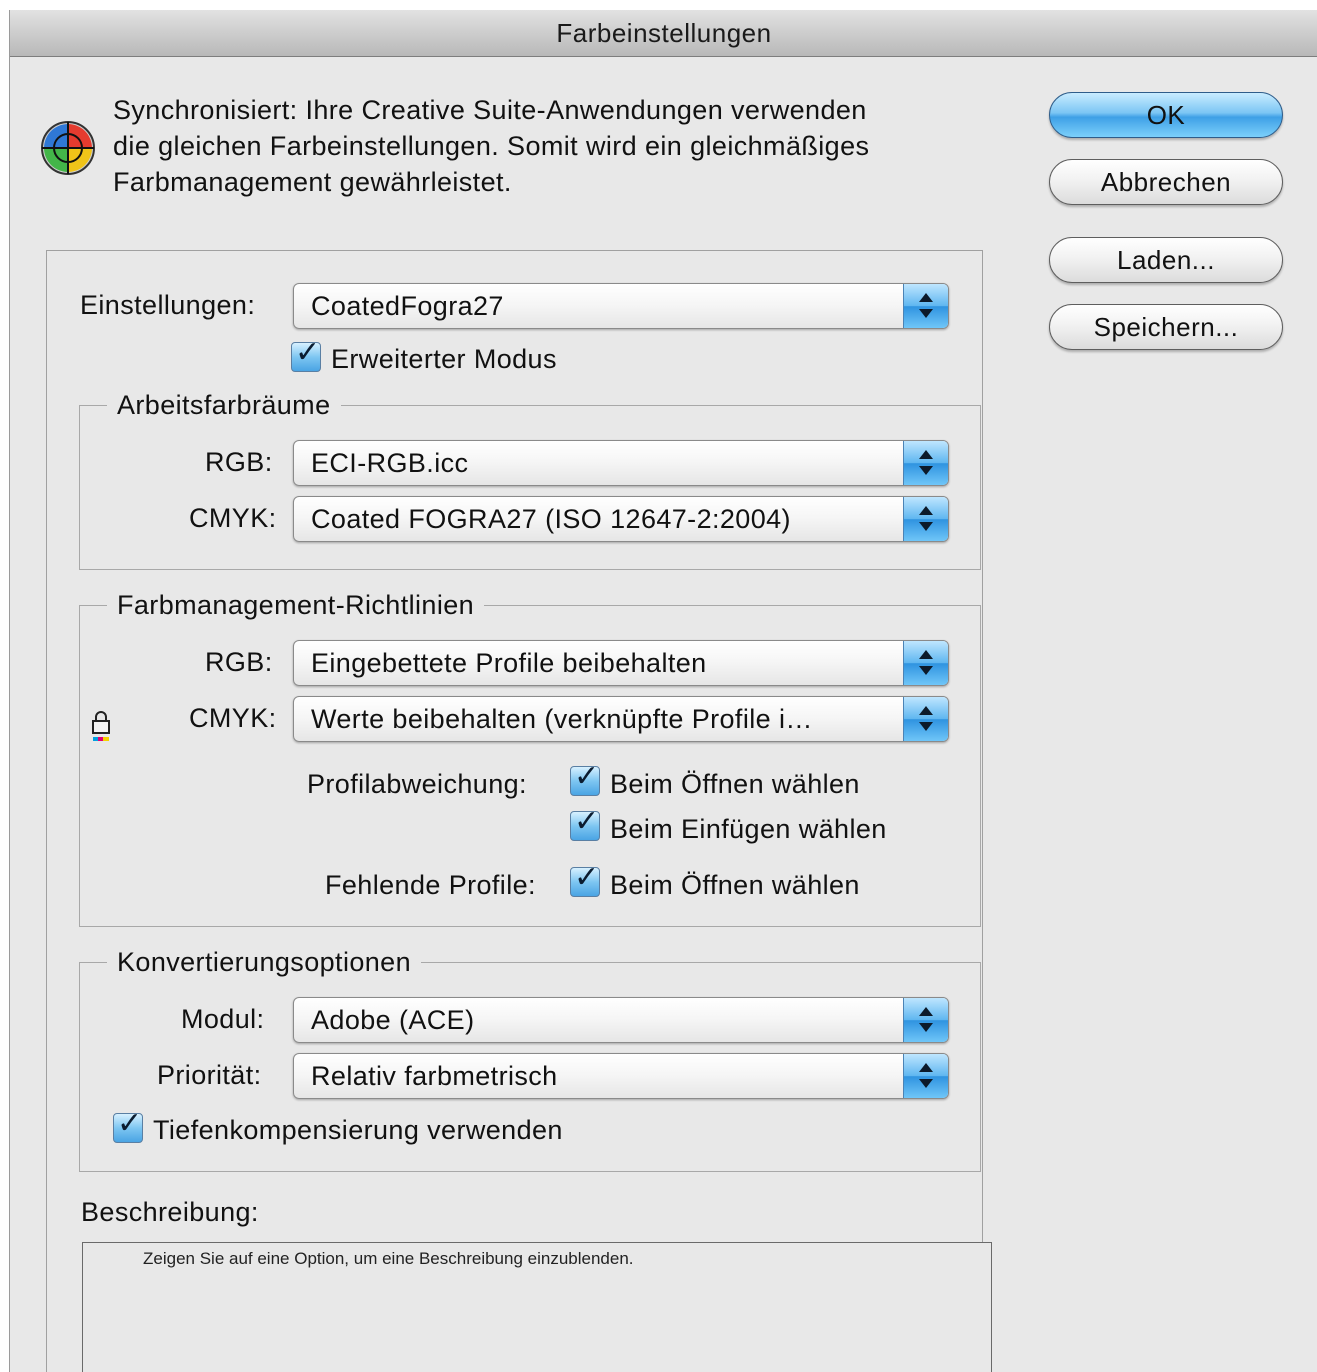  I want to click on engine-popup: Adobe (ACE), so click(621, 1020).